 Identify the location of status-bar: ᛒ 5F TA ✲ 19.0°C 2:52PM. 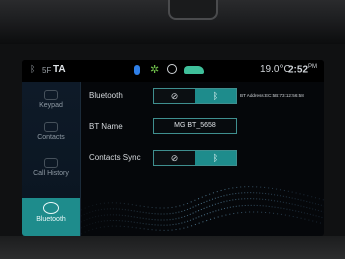
(173, 71).